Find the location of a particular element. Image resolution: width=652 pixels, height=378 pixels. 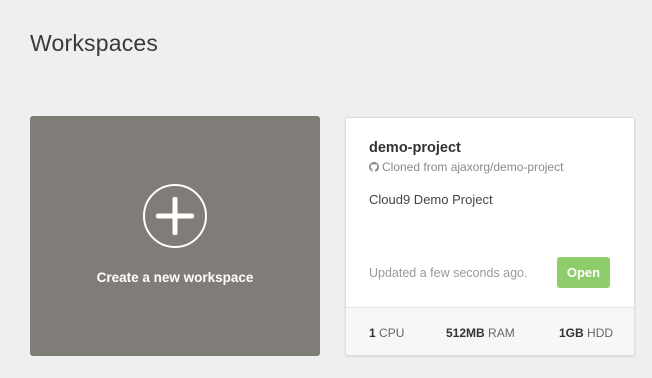

workspace-source-text: Cloned from ajaxorg/demo-project is located at coordinates (473, 167).